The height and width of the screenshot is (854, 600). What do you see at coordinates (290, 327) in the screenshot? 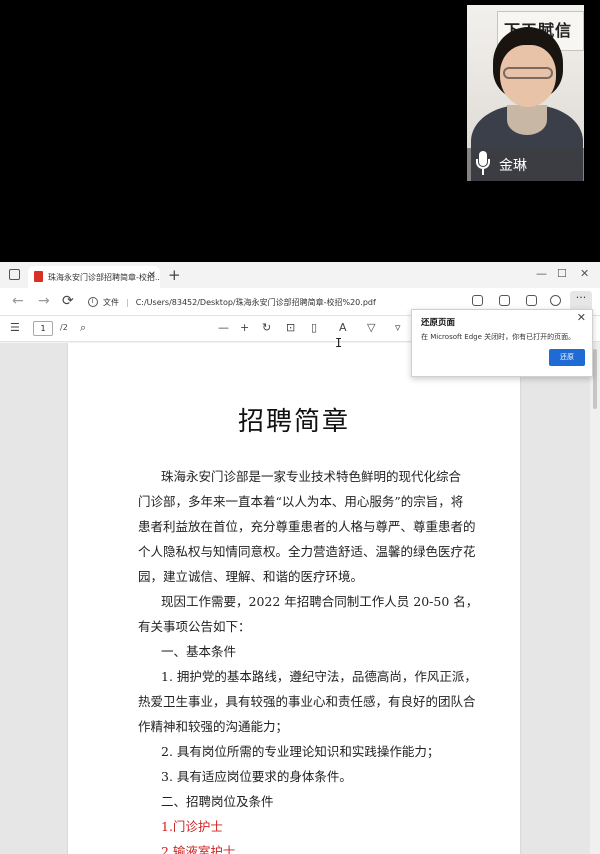
I see `fit-page-icon: ⊡` at bounding box center [290, 327].